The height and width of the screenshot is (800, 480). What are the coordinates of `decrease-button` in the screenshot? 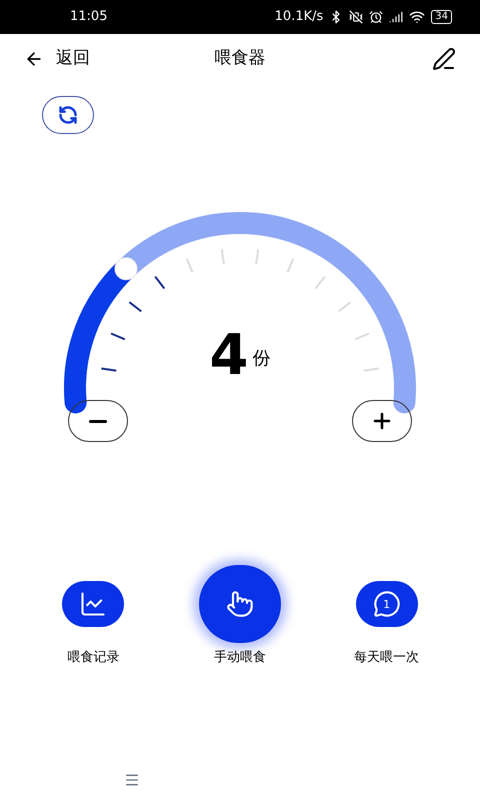 It's located at (98, 421).